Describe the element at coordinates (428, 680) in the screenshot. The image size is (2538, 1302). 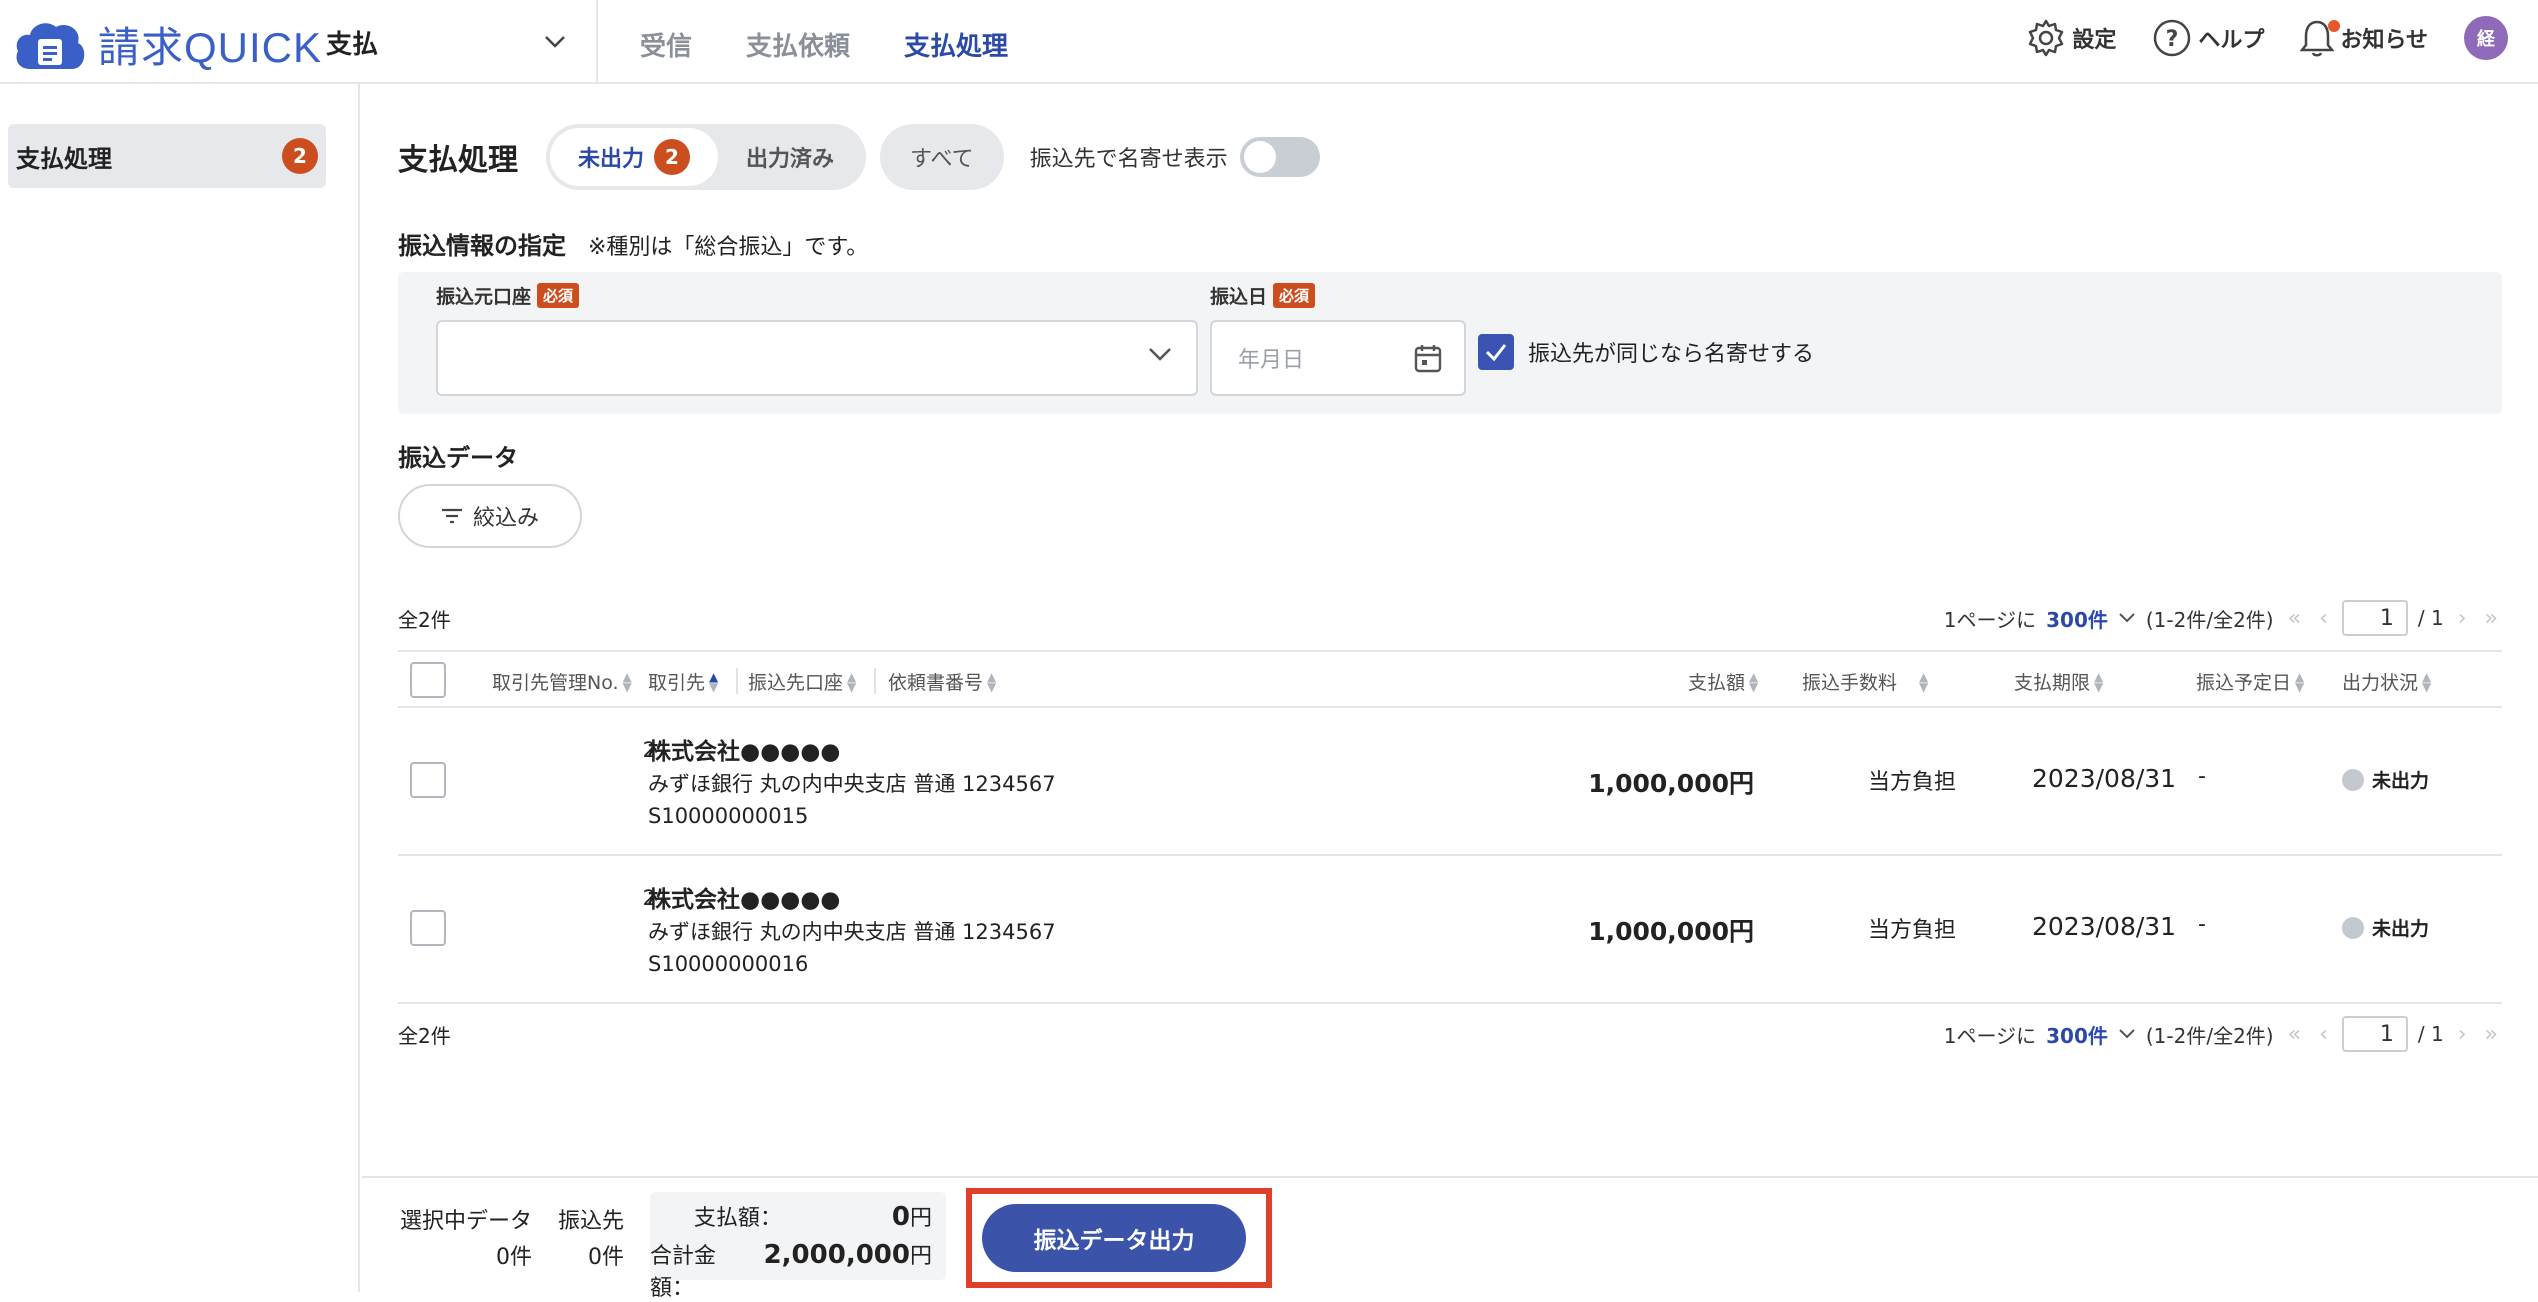
I see `select-all-checkbox` at that location.